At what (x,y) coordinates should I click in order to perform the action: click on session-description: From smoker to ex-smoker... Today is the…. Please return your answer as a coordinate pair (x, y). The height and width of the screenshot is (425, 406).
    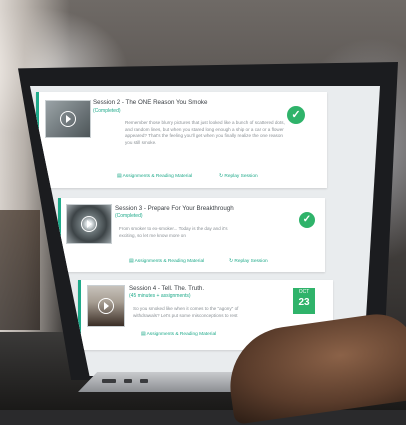
    Looking at the image, I should click on (173, 232).